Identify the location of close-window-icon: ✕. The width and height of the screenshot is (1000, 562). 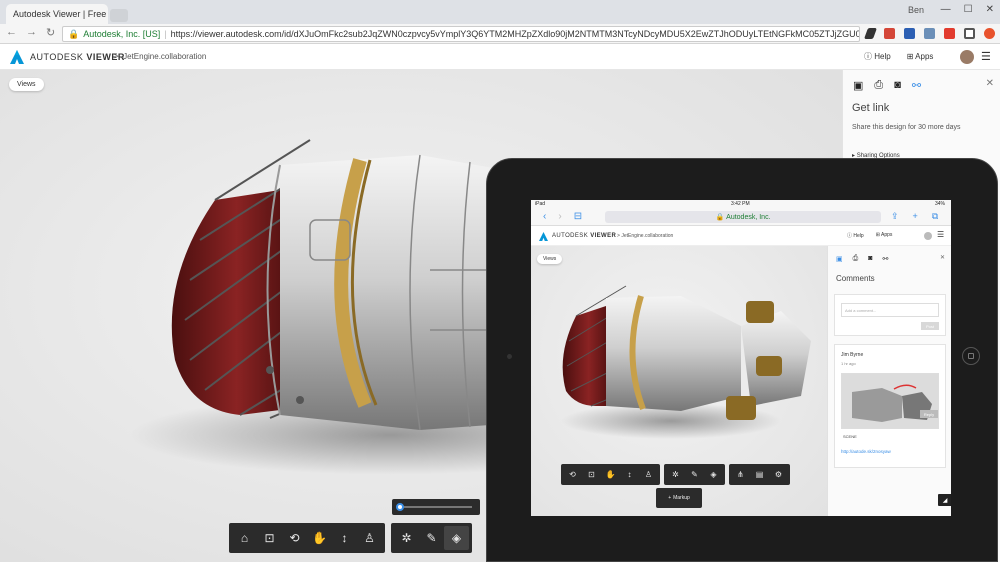
(990, 9).